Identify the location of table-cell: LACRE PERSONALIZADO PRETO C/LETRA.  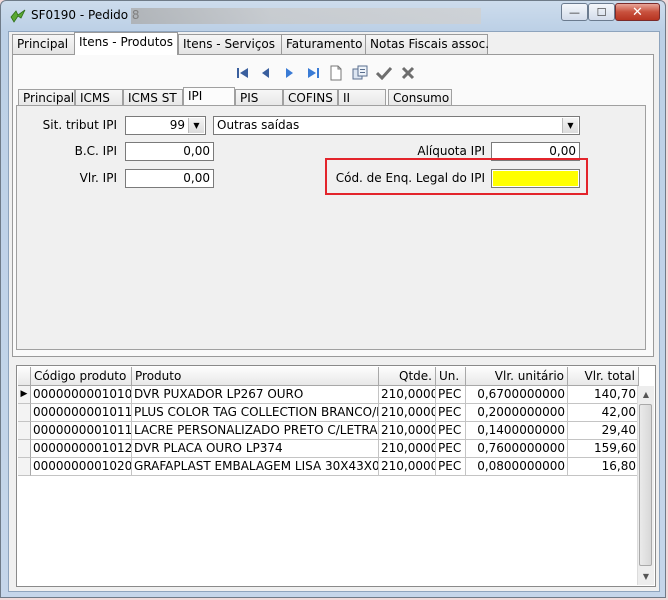
(255, 431).